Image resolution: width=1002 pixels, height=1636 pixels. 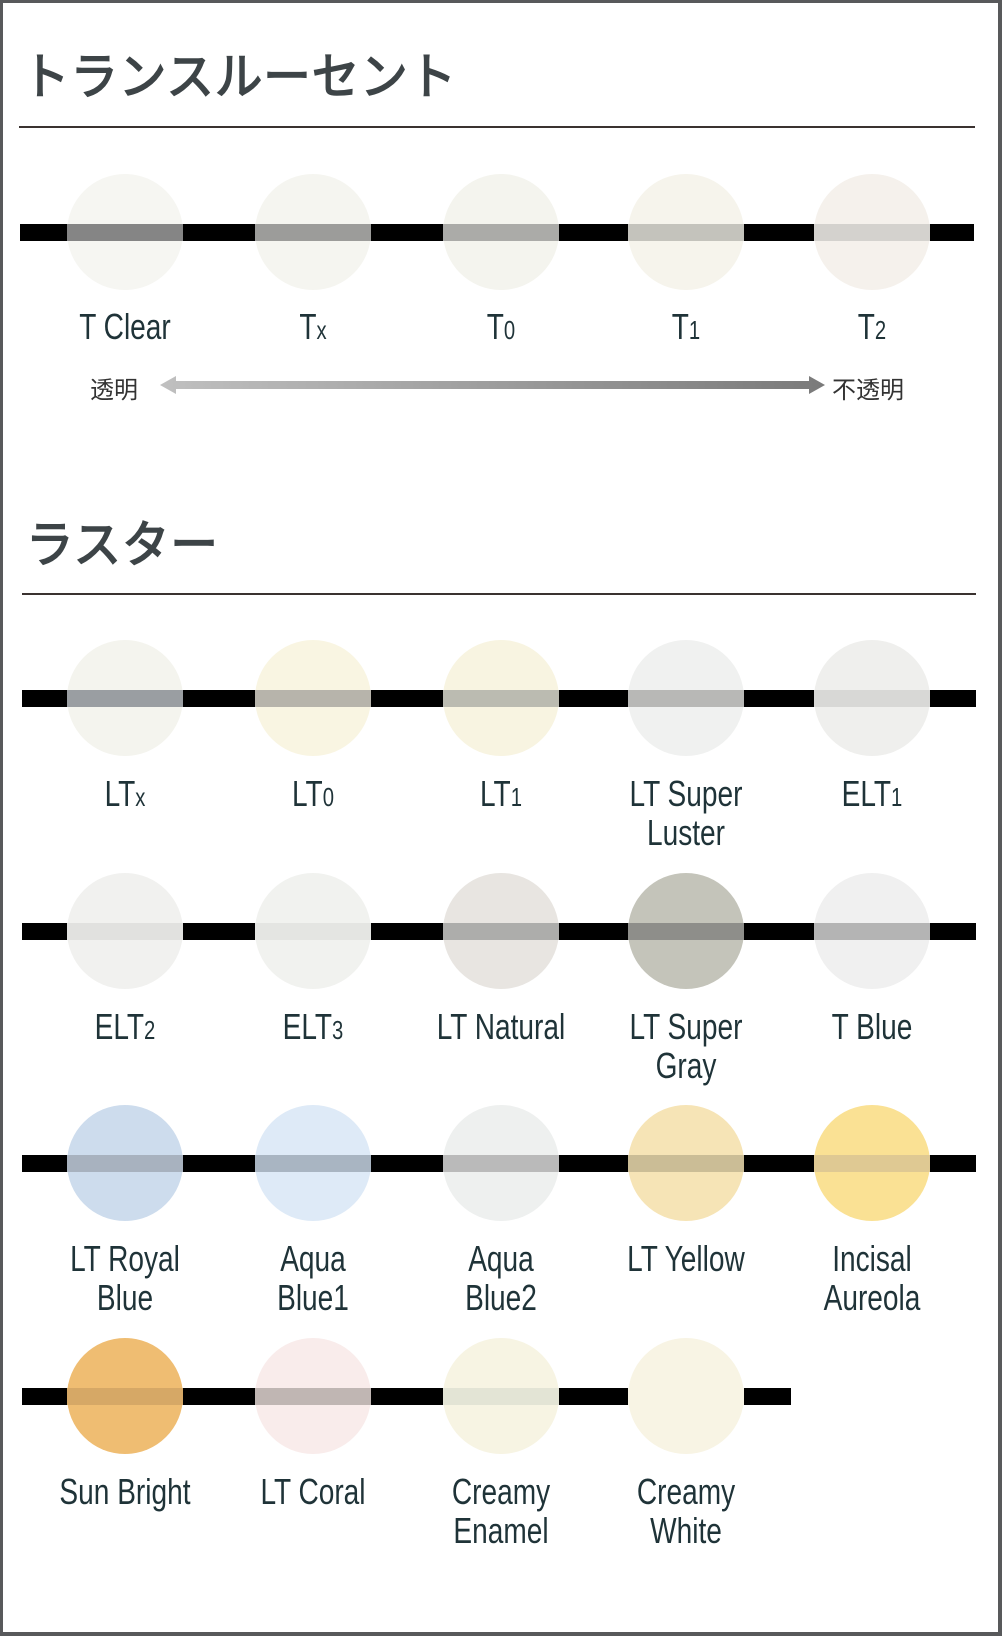 I want to click on translucency-scale-arrow, so click(x=492, y=385).